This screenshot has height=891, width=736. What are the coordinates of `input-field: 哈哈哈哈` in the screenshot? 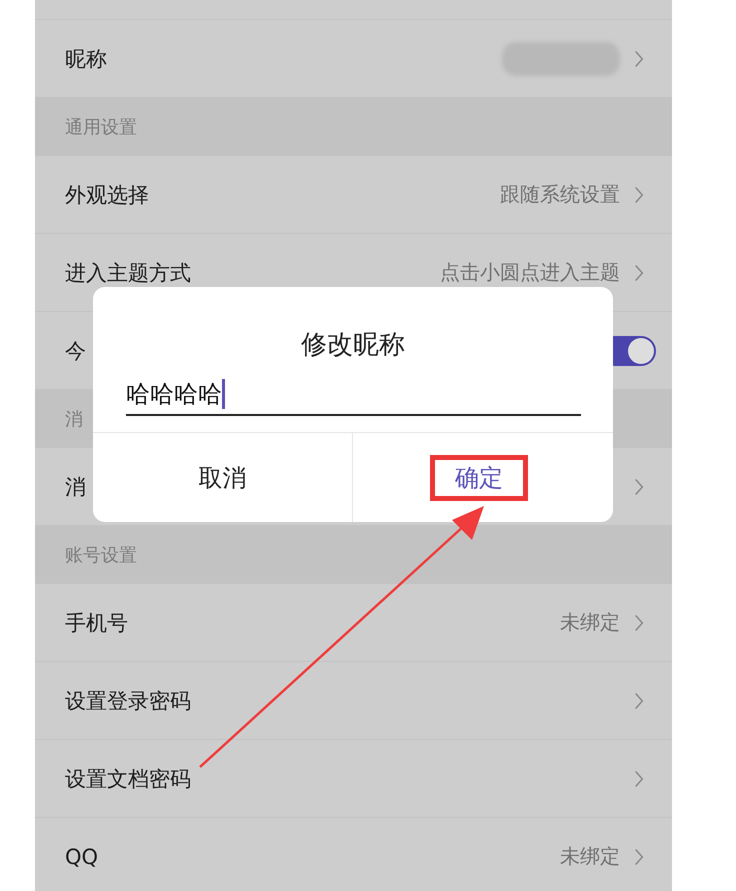 It's located at (353, 395).